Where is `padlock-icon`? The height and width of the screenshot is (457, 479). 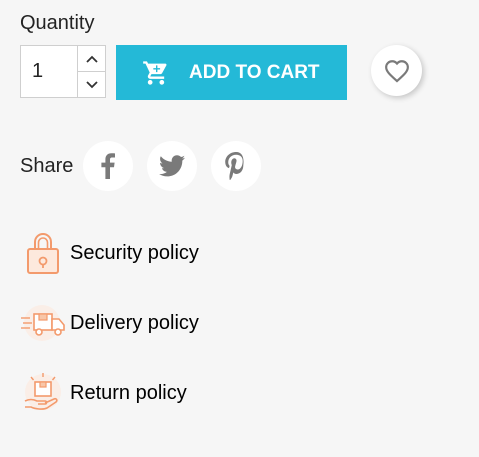 padlock-icon is located at coordinates (43, 253).